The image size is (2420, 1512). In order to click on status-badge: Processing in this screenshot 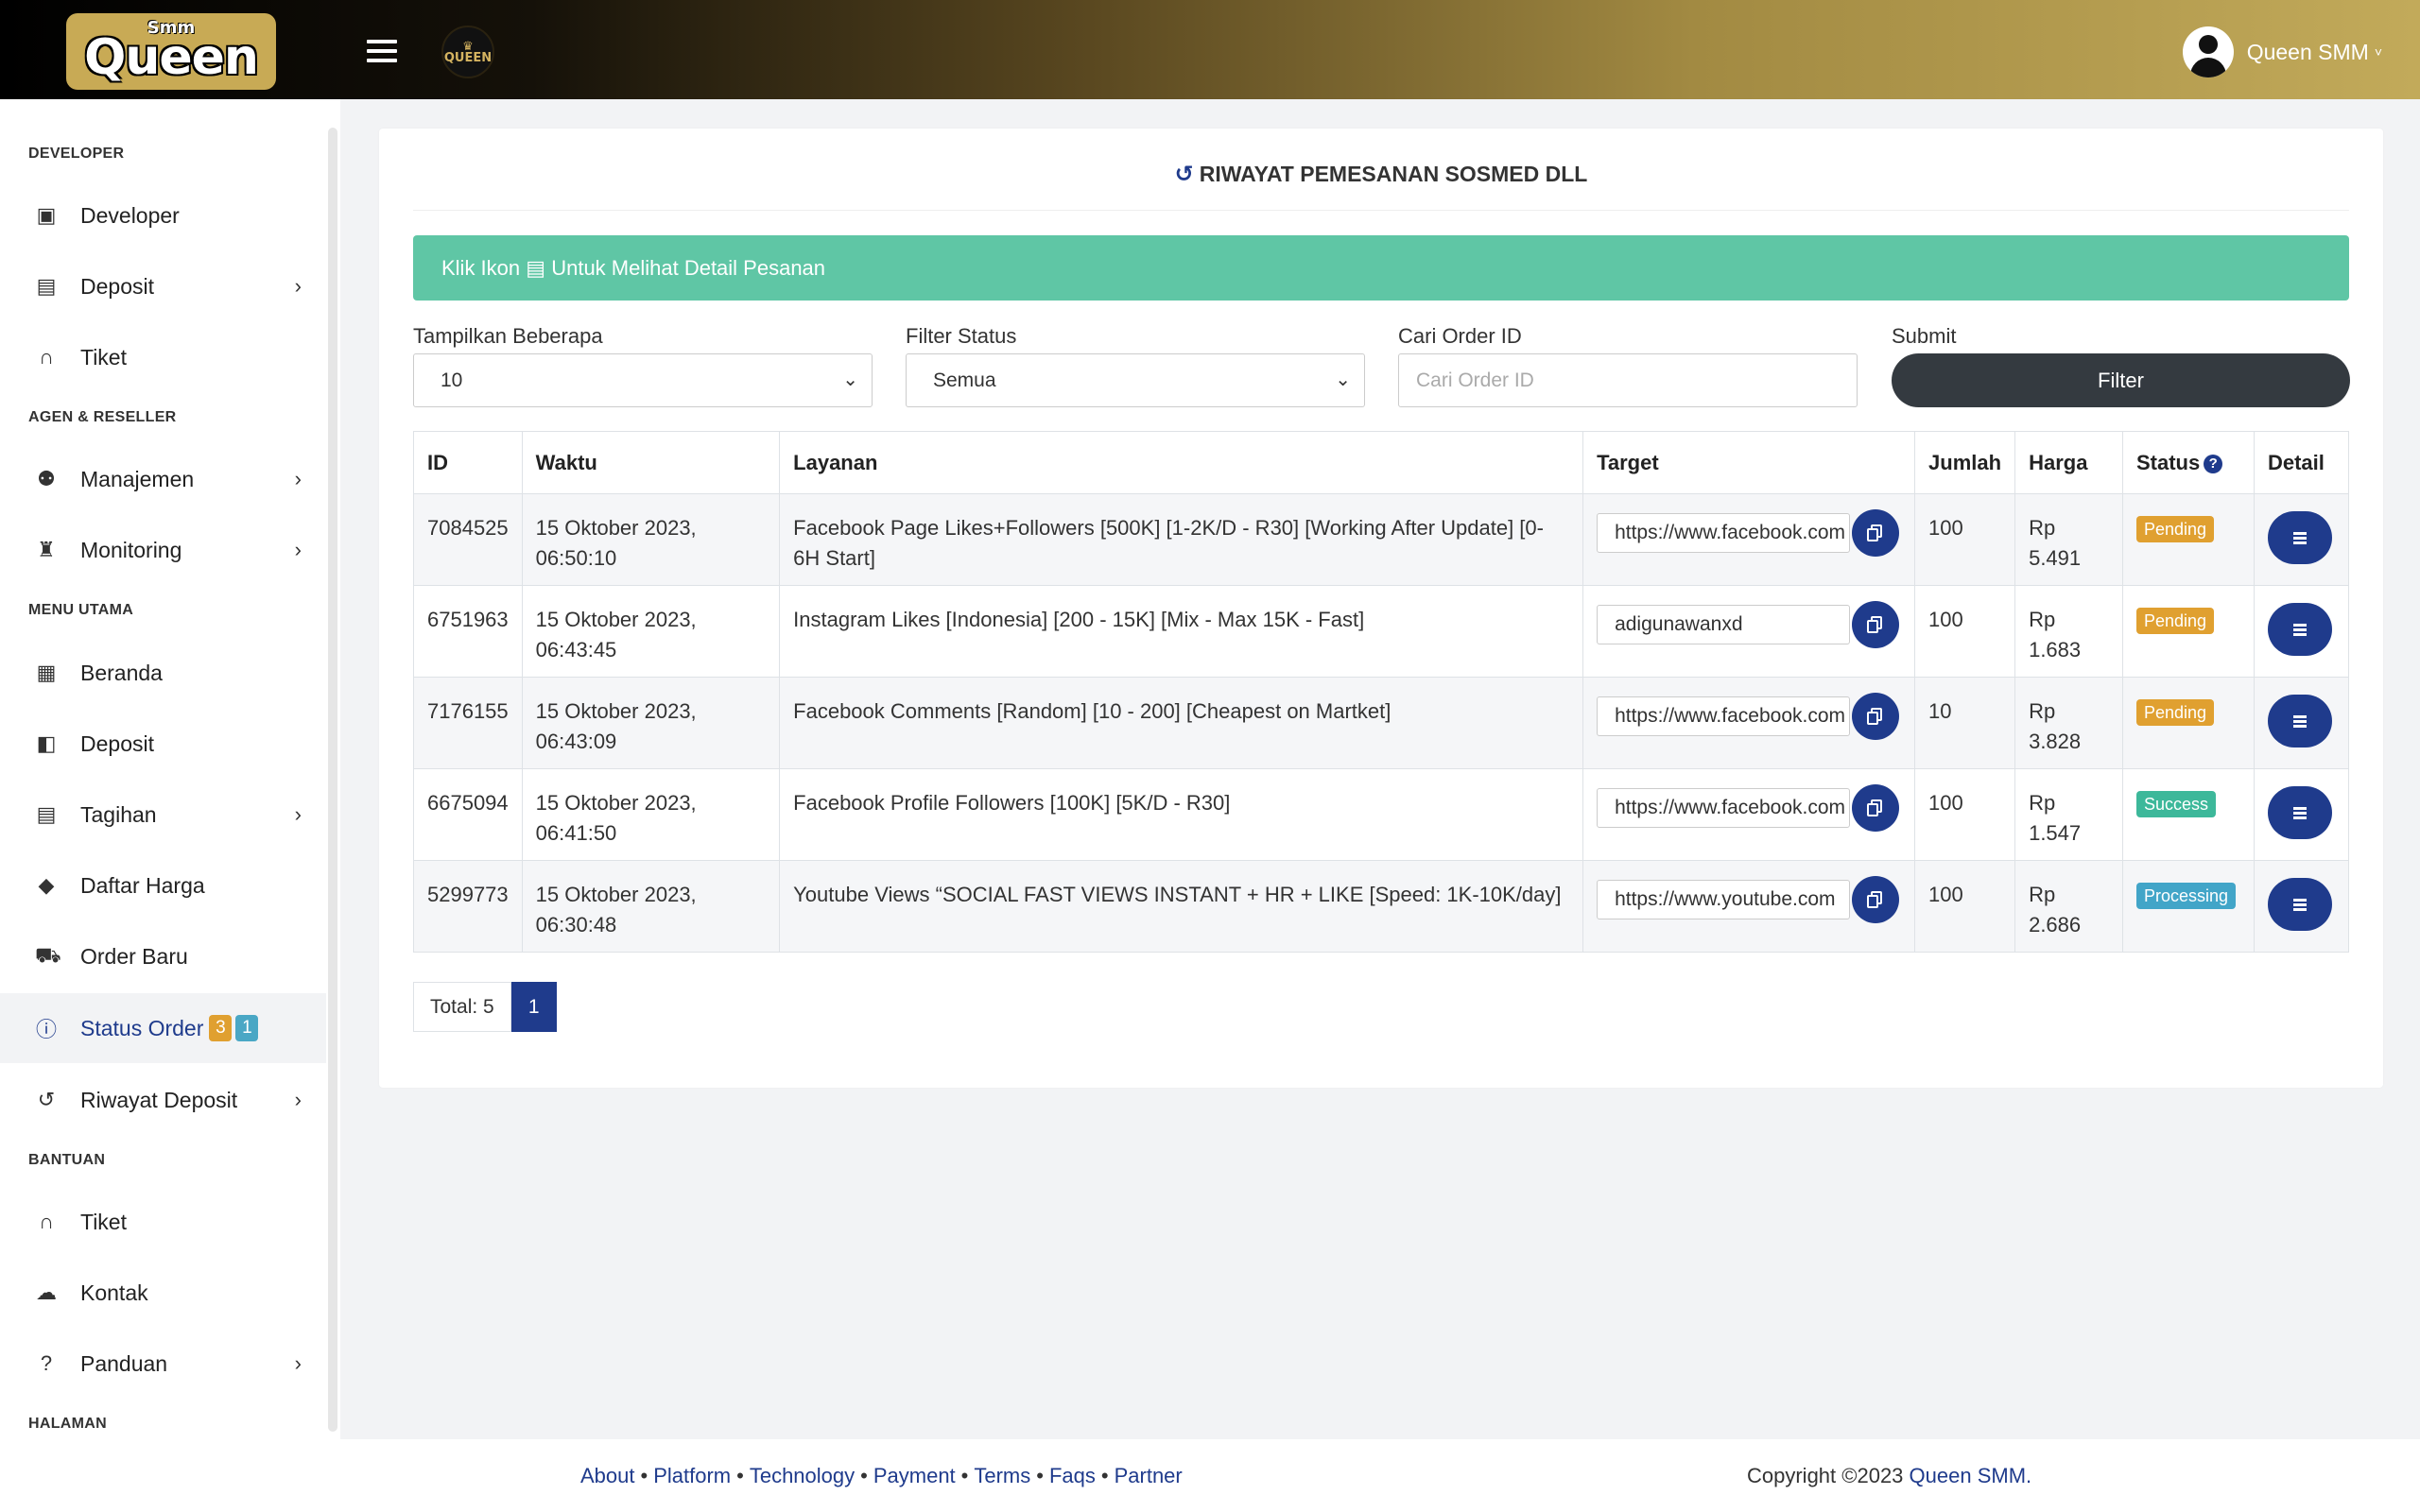, I will do `click(2186, 896)`.